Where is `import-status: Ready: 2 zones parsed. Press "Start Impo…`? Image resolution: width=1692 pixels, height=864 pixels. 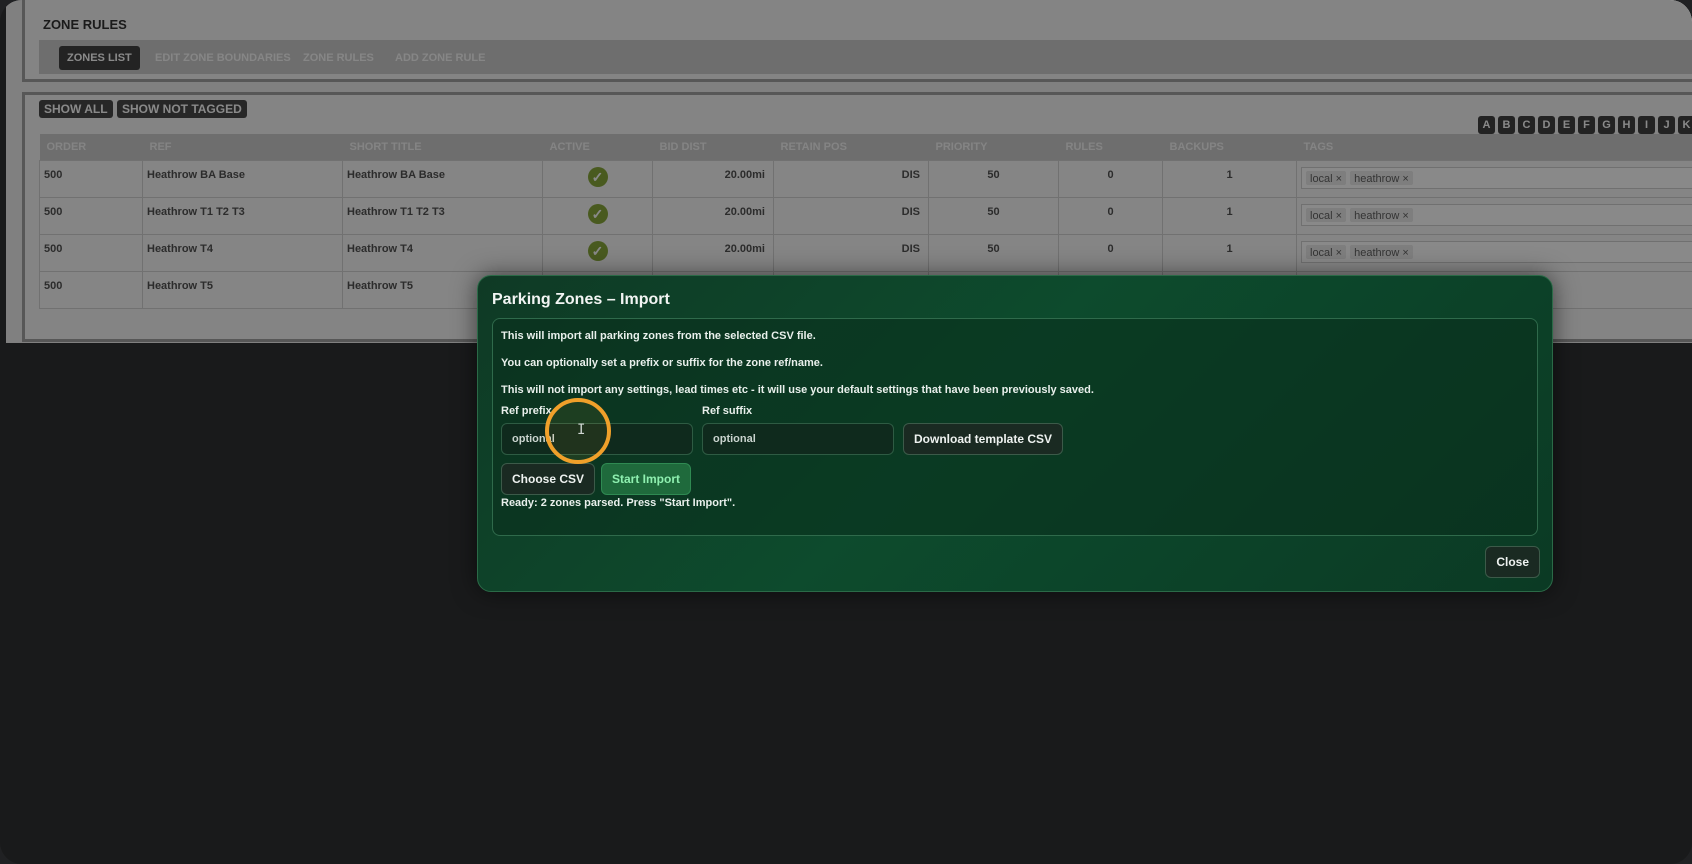 import-status: Ready: 2 zones parsed. Press "Start Impo… is located at coordinates (618, 503).